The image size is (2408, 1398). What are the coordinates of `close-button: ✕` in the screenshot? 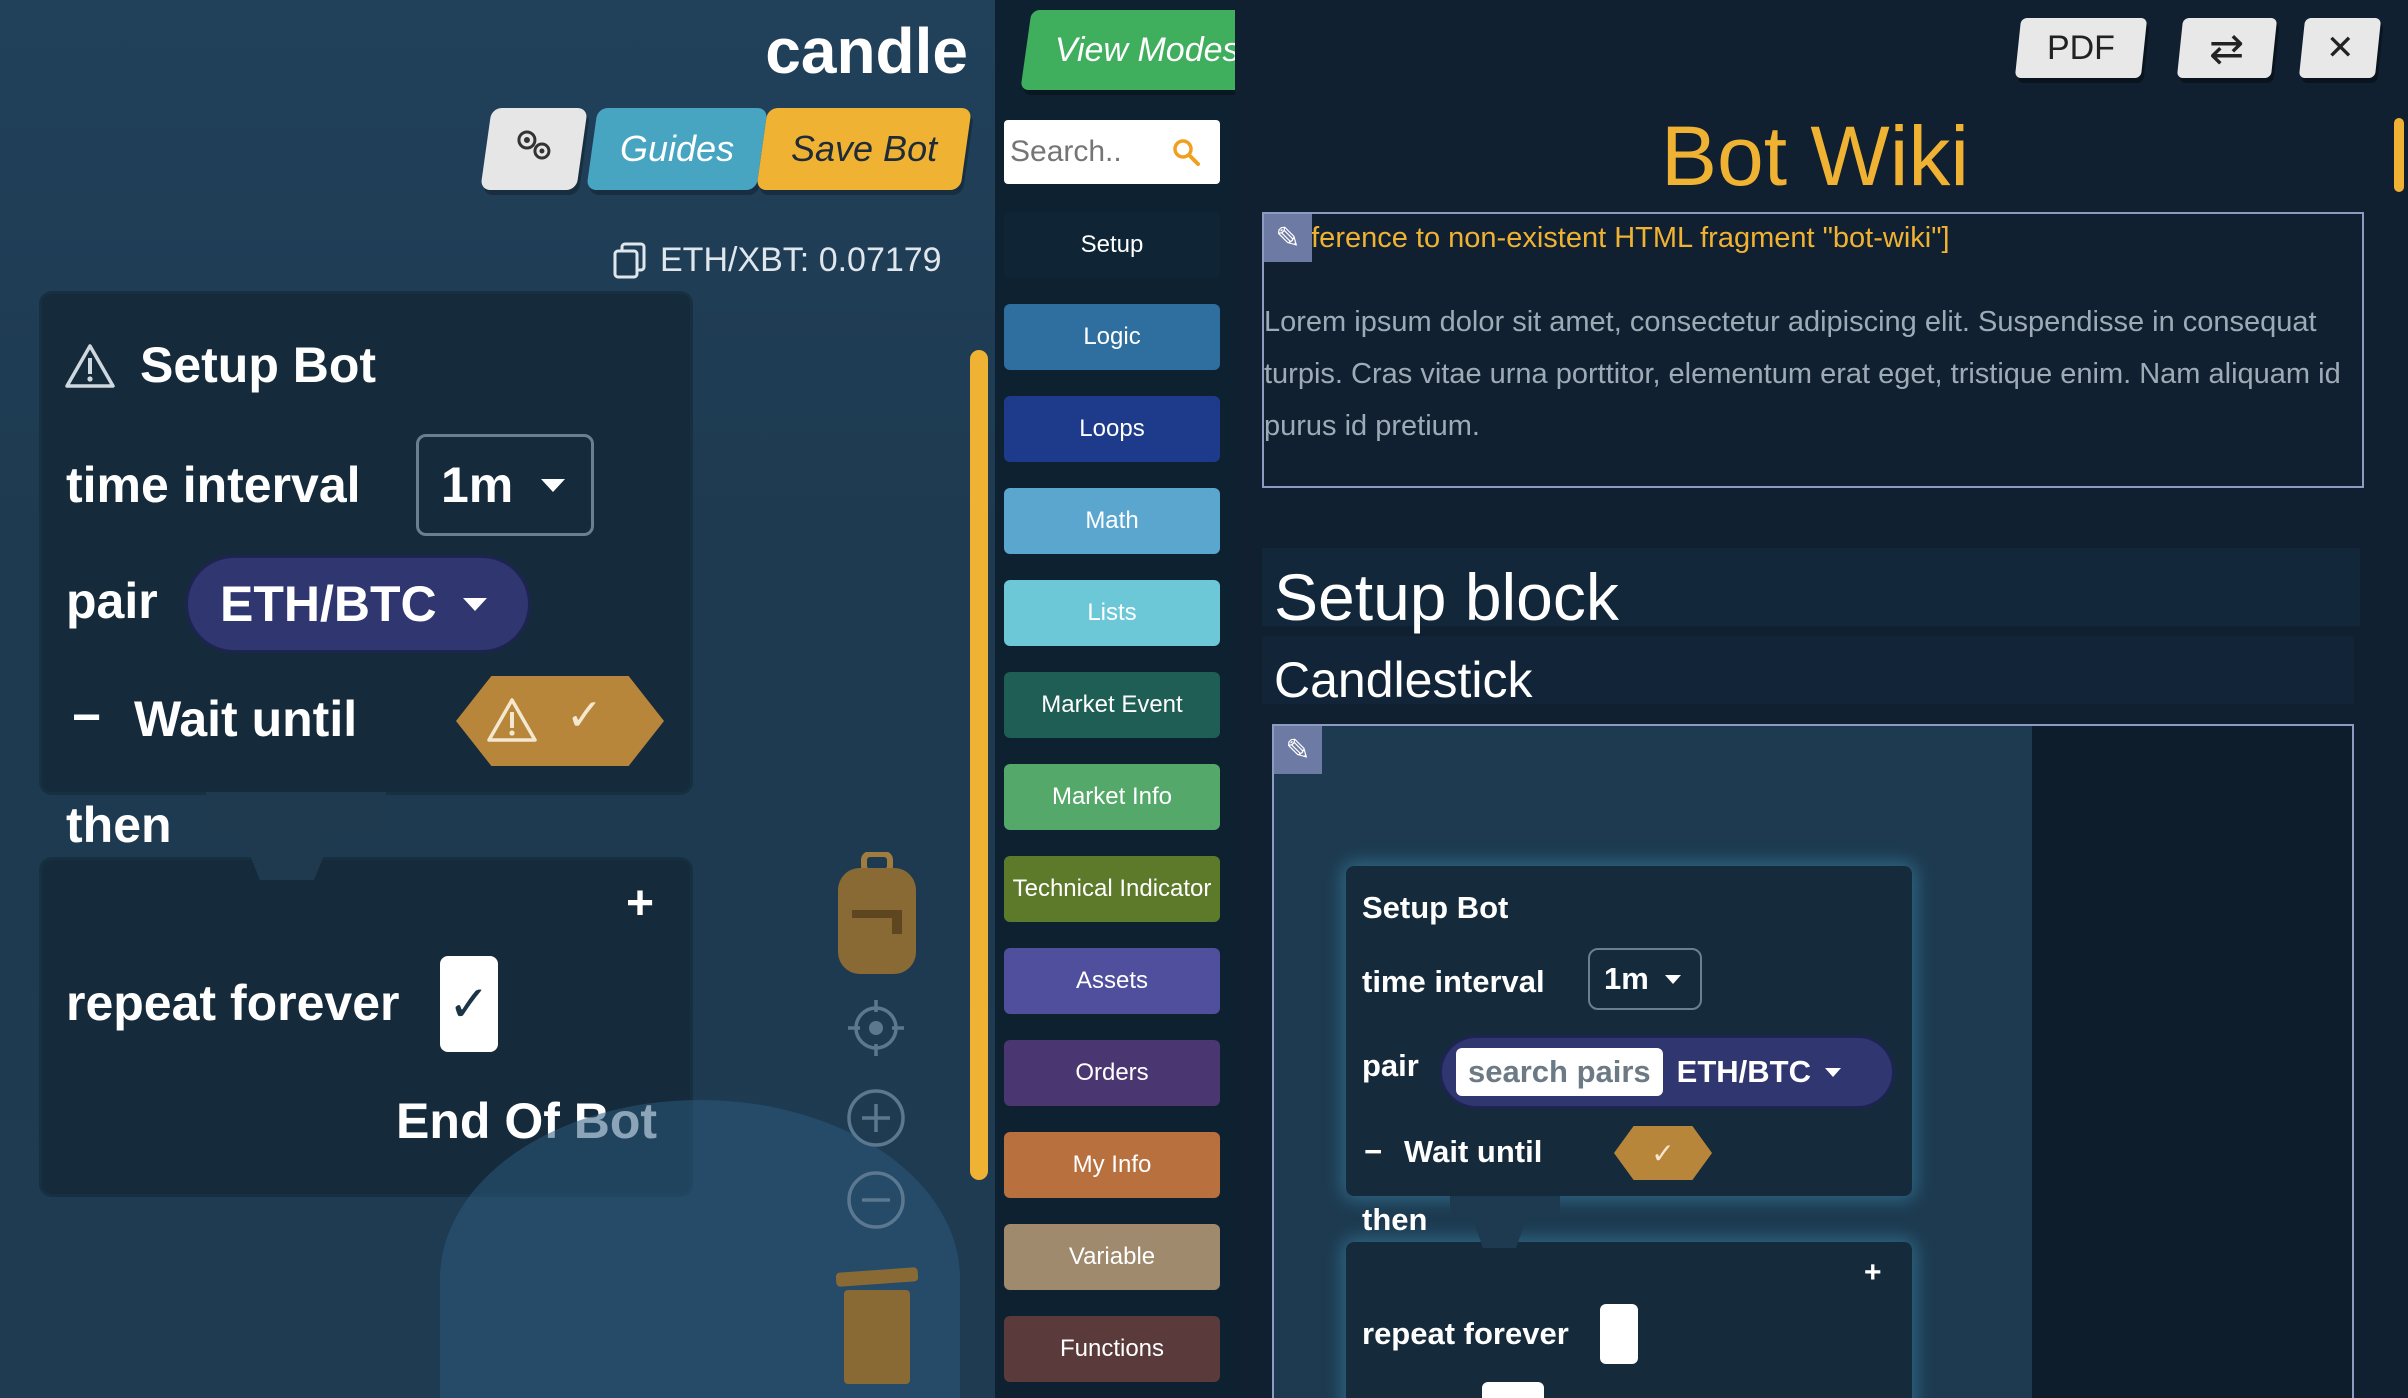 It's located at (2340, 48).